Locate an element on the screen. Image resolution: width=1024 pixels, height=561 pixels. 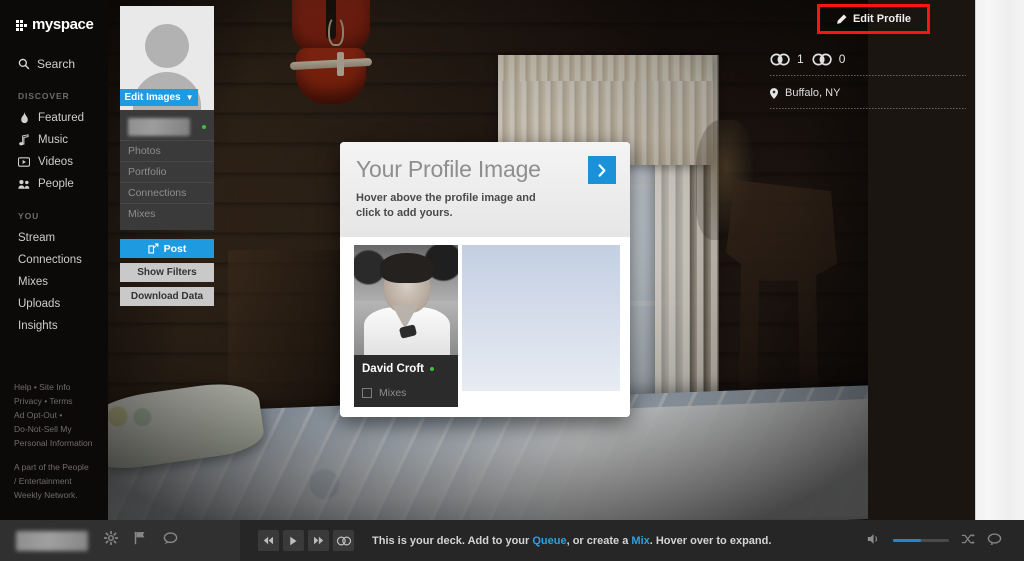
edit-profile-highlight: Edit Profile is located at coordinates (873, 19).